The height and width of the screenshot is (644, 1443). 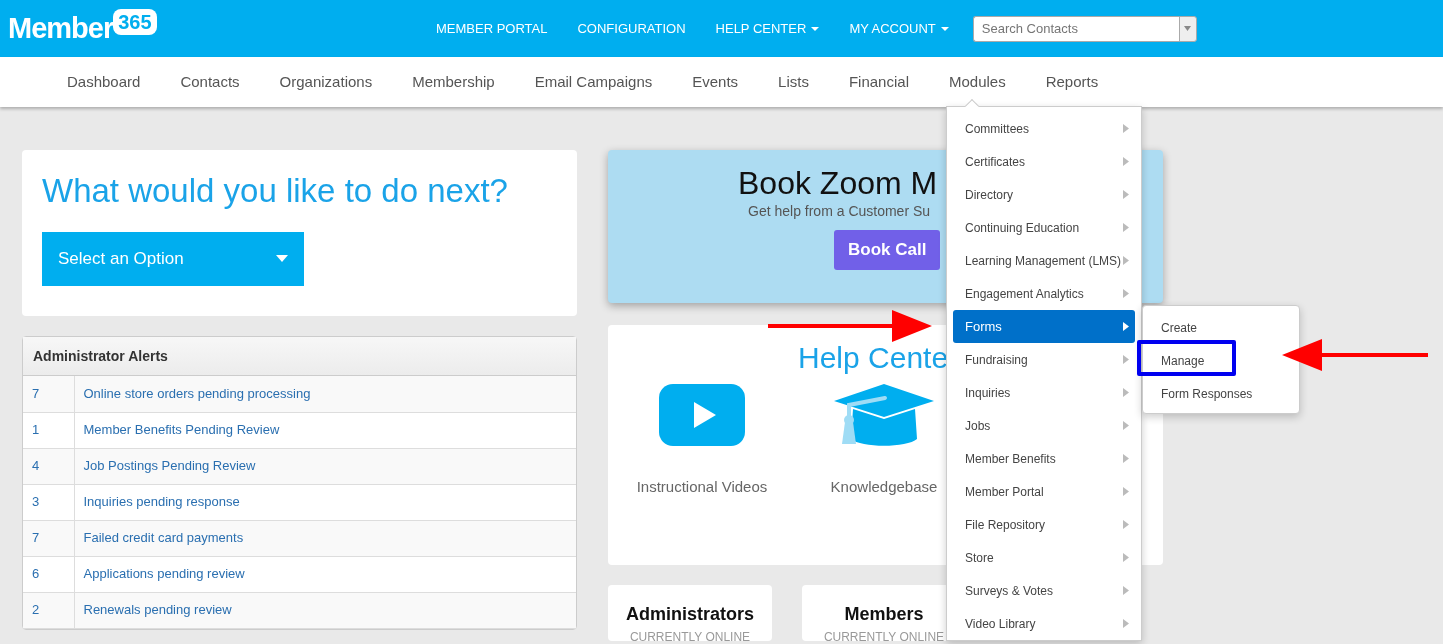 What do you see at coordinates (61, 28) in the screenshot?
I see `logo-wordmark: Member` at bounding box center [61, 28].